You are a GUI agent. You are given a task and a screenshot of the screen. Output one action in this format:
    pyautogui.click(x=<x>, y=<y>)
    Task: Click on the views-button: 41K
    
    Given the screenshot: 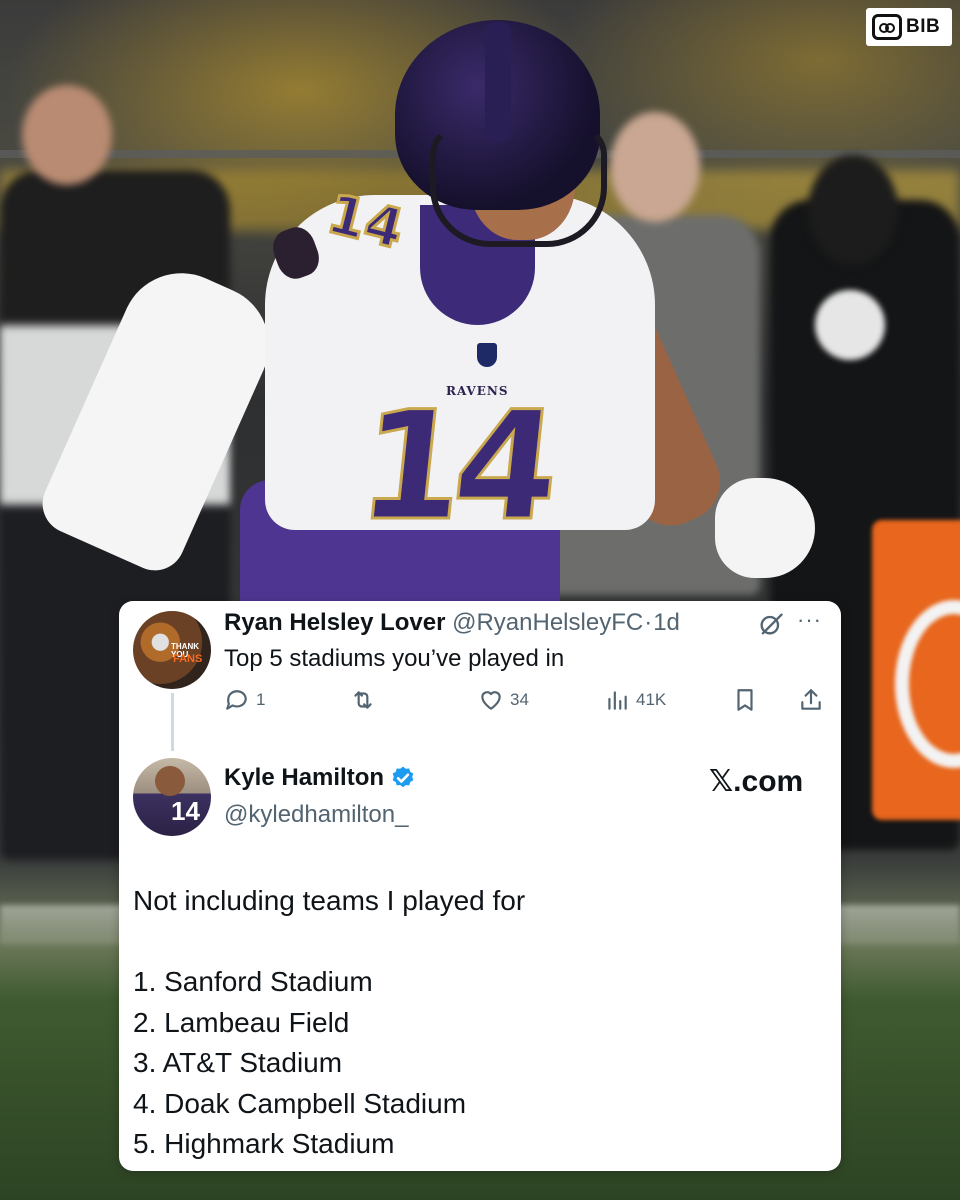 What is the action you would take?
    pyautogui.click(x=635, y=700)
    